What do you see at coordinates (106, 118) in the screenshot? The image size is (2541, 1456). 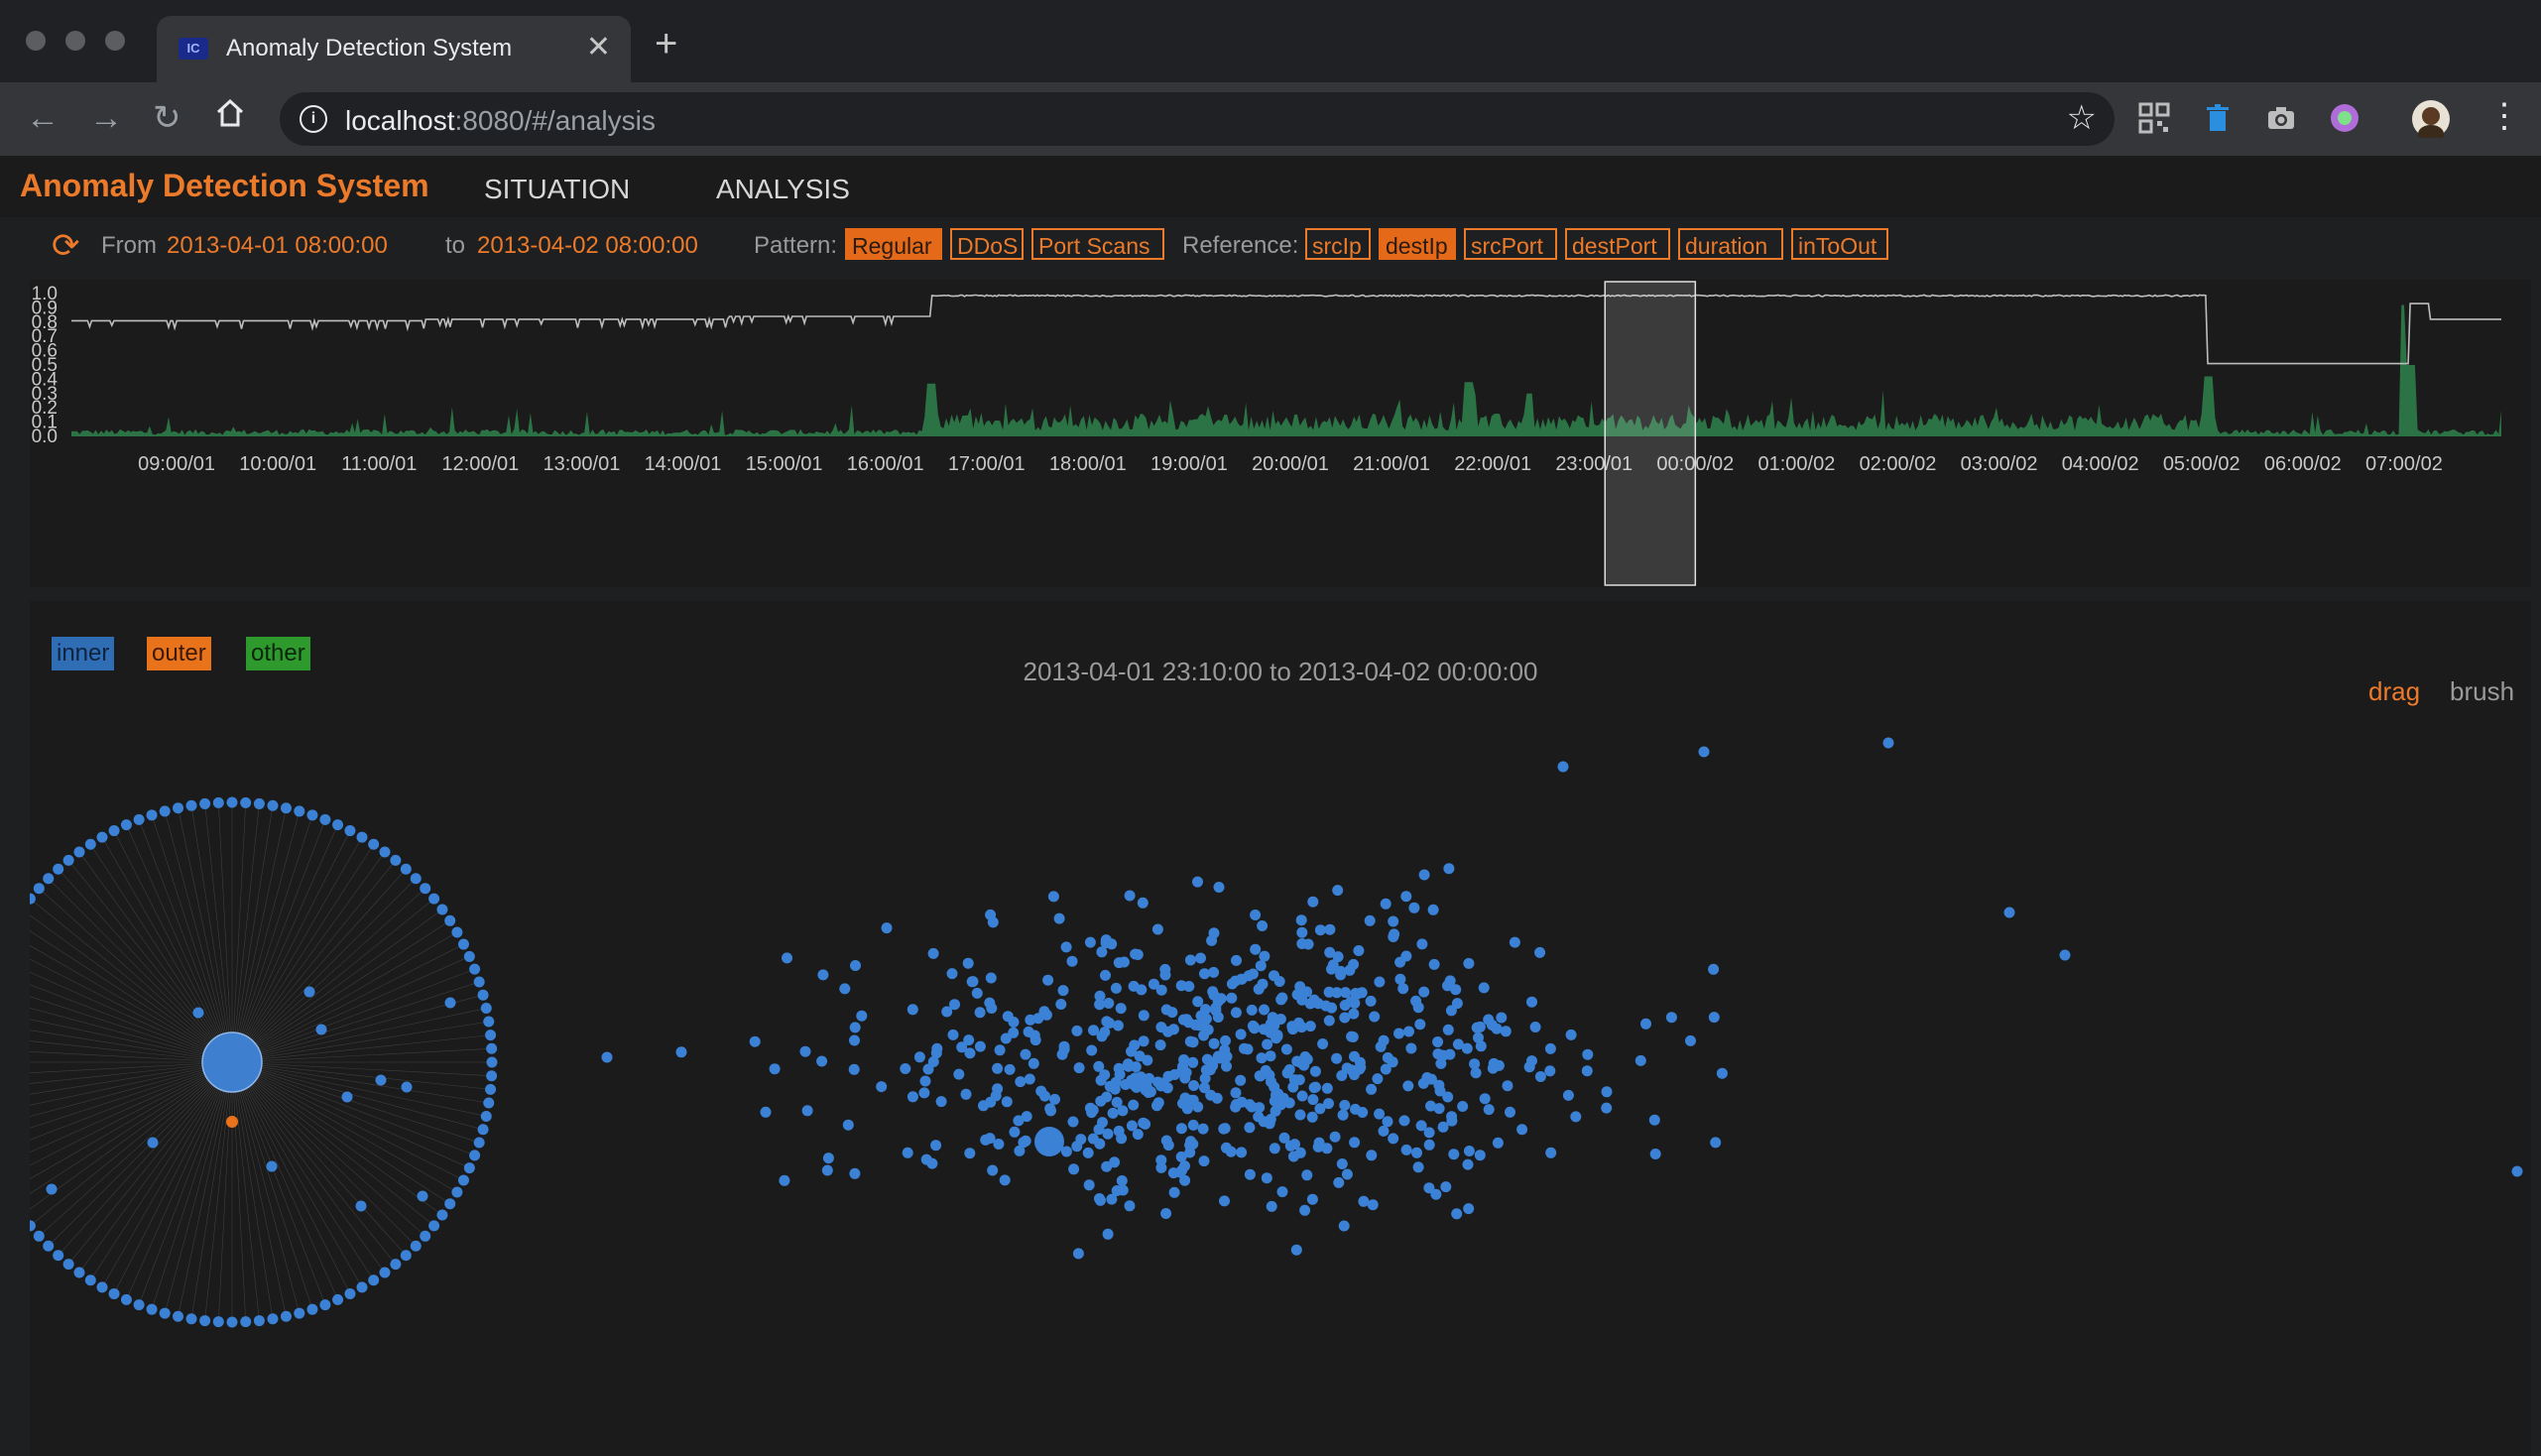 I see `forward-arrow-icon: →` at bounding box center [106, 118].